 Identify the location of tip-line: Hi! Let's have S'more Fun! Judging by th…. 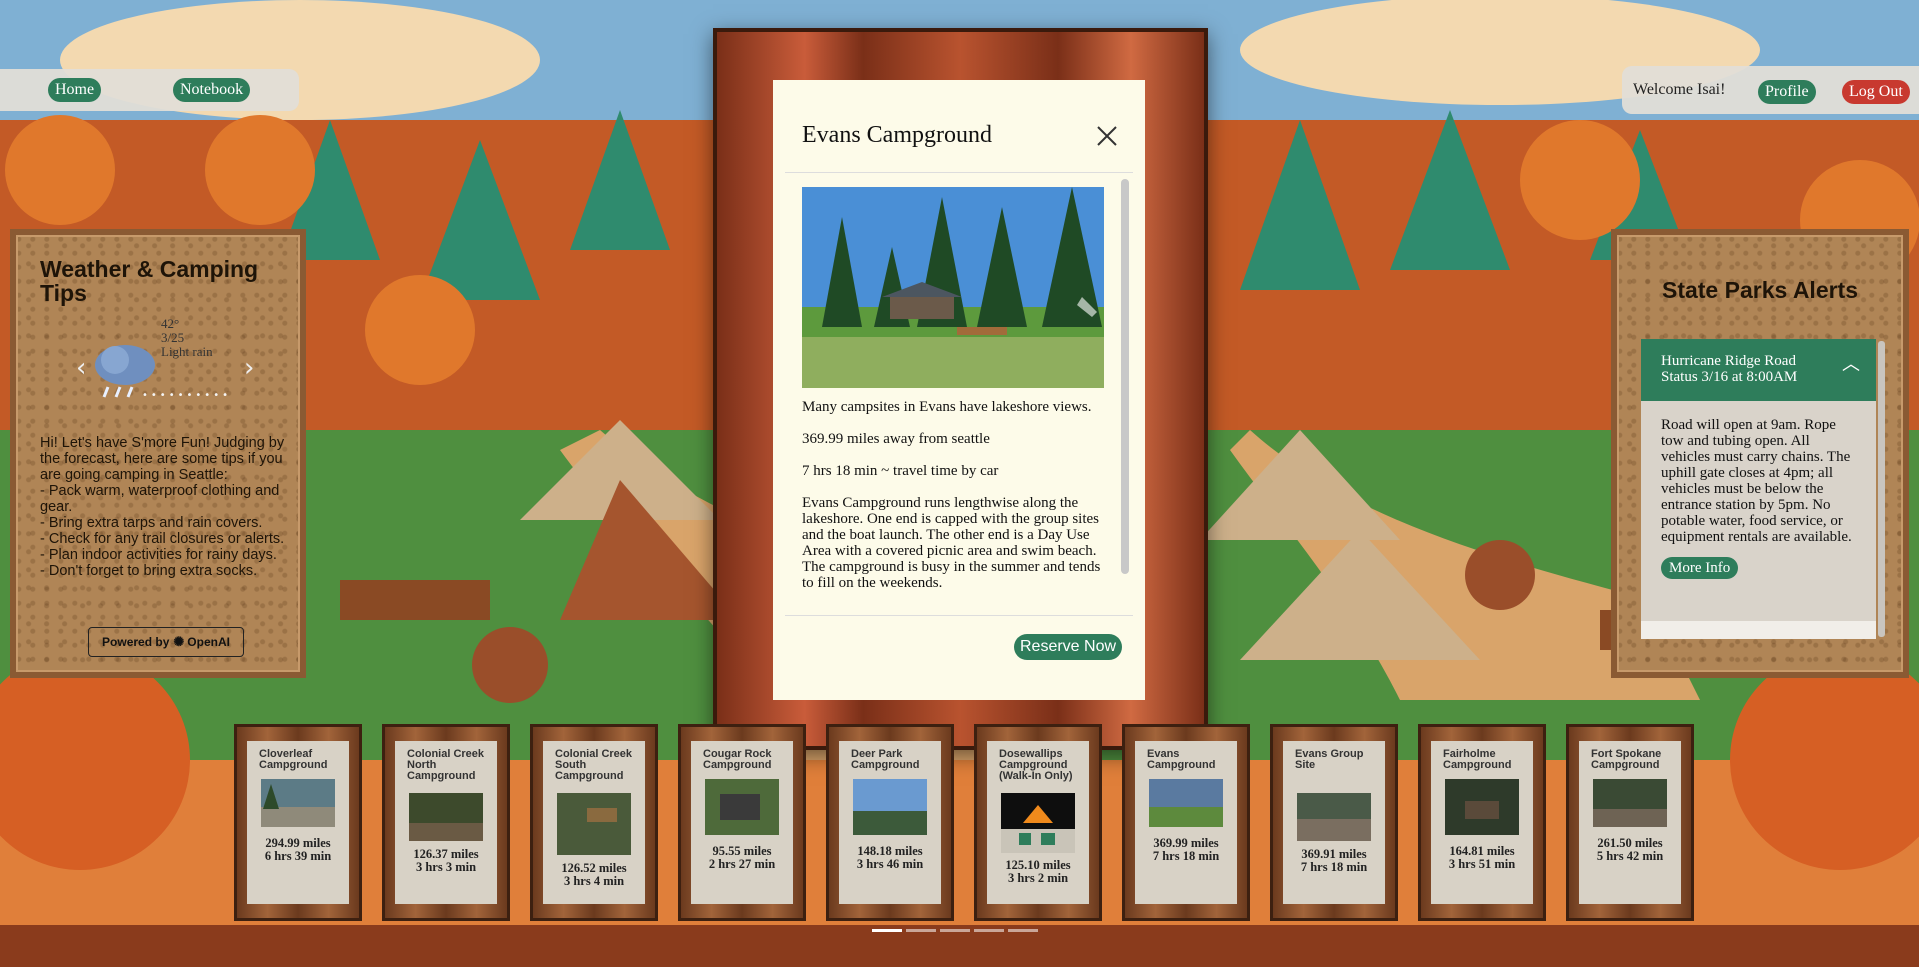
(162, 459).